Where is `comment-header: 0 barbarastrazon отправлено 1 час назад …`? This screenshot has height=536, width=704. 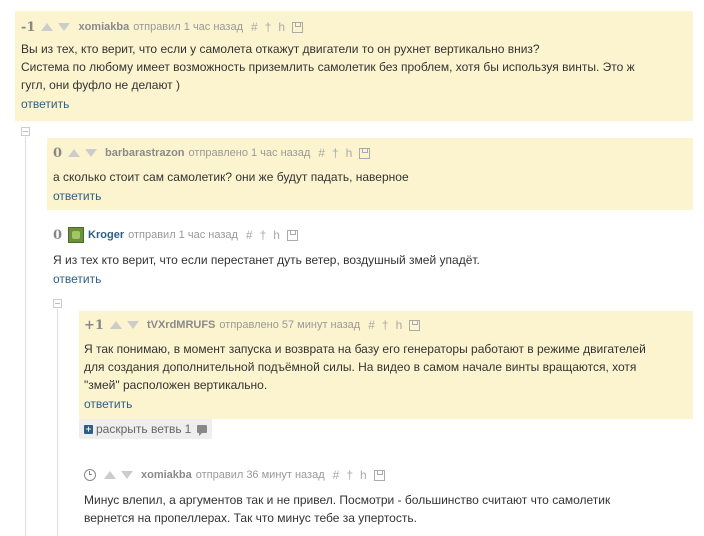 comment-header: 0 barbarastrazon отправлено 1 час назад … is located at coordinates (370, 153).